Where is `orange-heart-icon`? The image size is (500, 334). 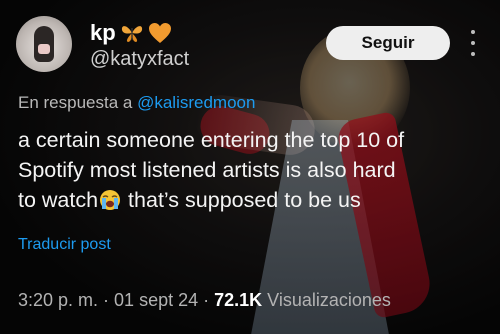 orange-heart-icon is located at coordinates (159, 33).